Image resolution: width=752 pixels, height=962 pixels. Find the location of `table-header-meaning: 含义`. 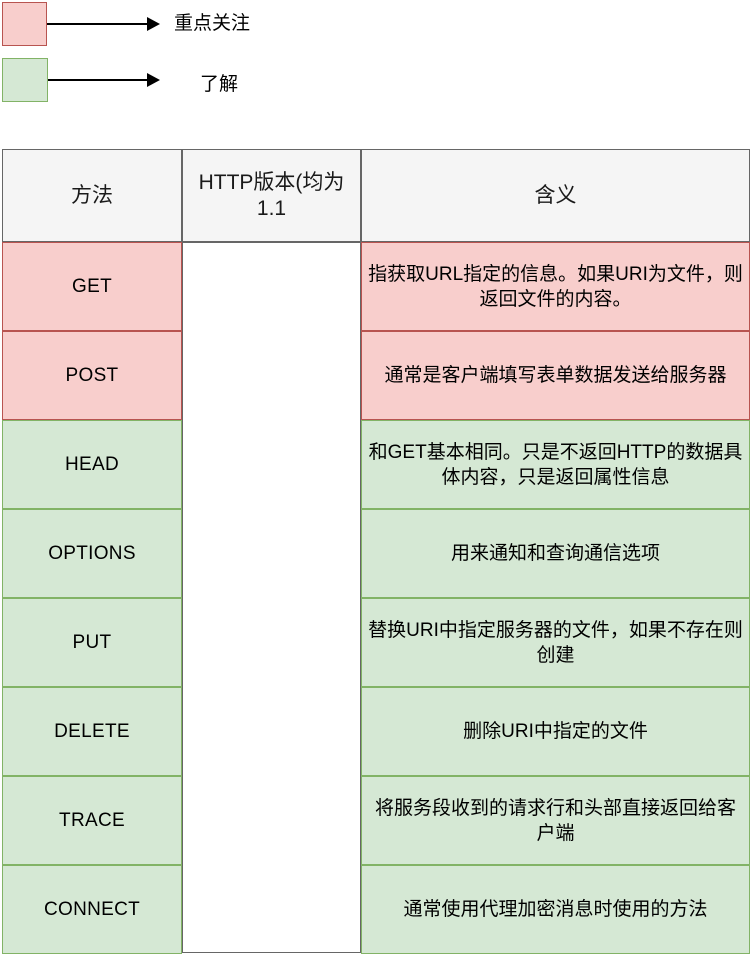

table-header-meaning: 含义 is located at coordinates (555, 195).